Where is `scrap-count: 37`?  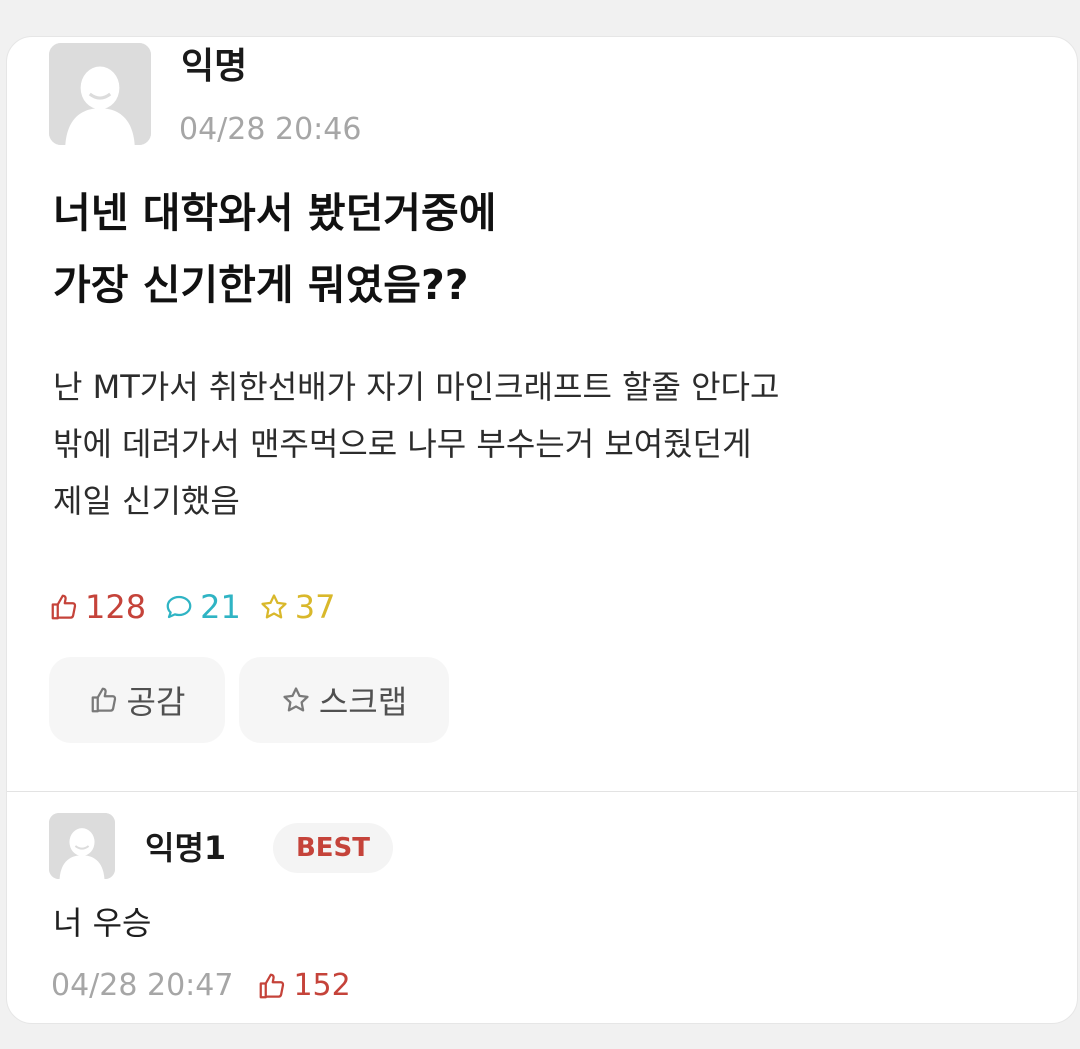
scrap-count: 37 is located at coordinates (297, 607).